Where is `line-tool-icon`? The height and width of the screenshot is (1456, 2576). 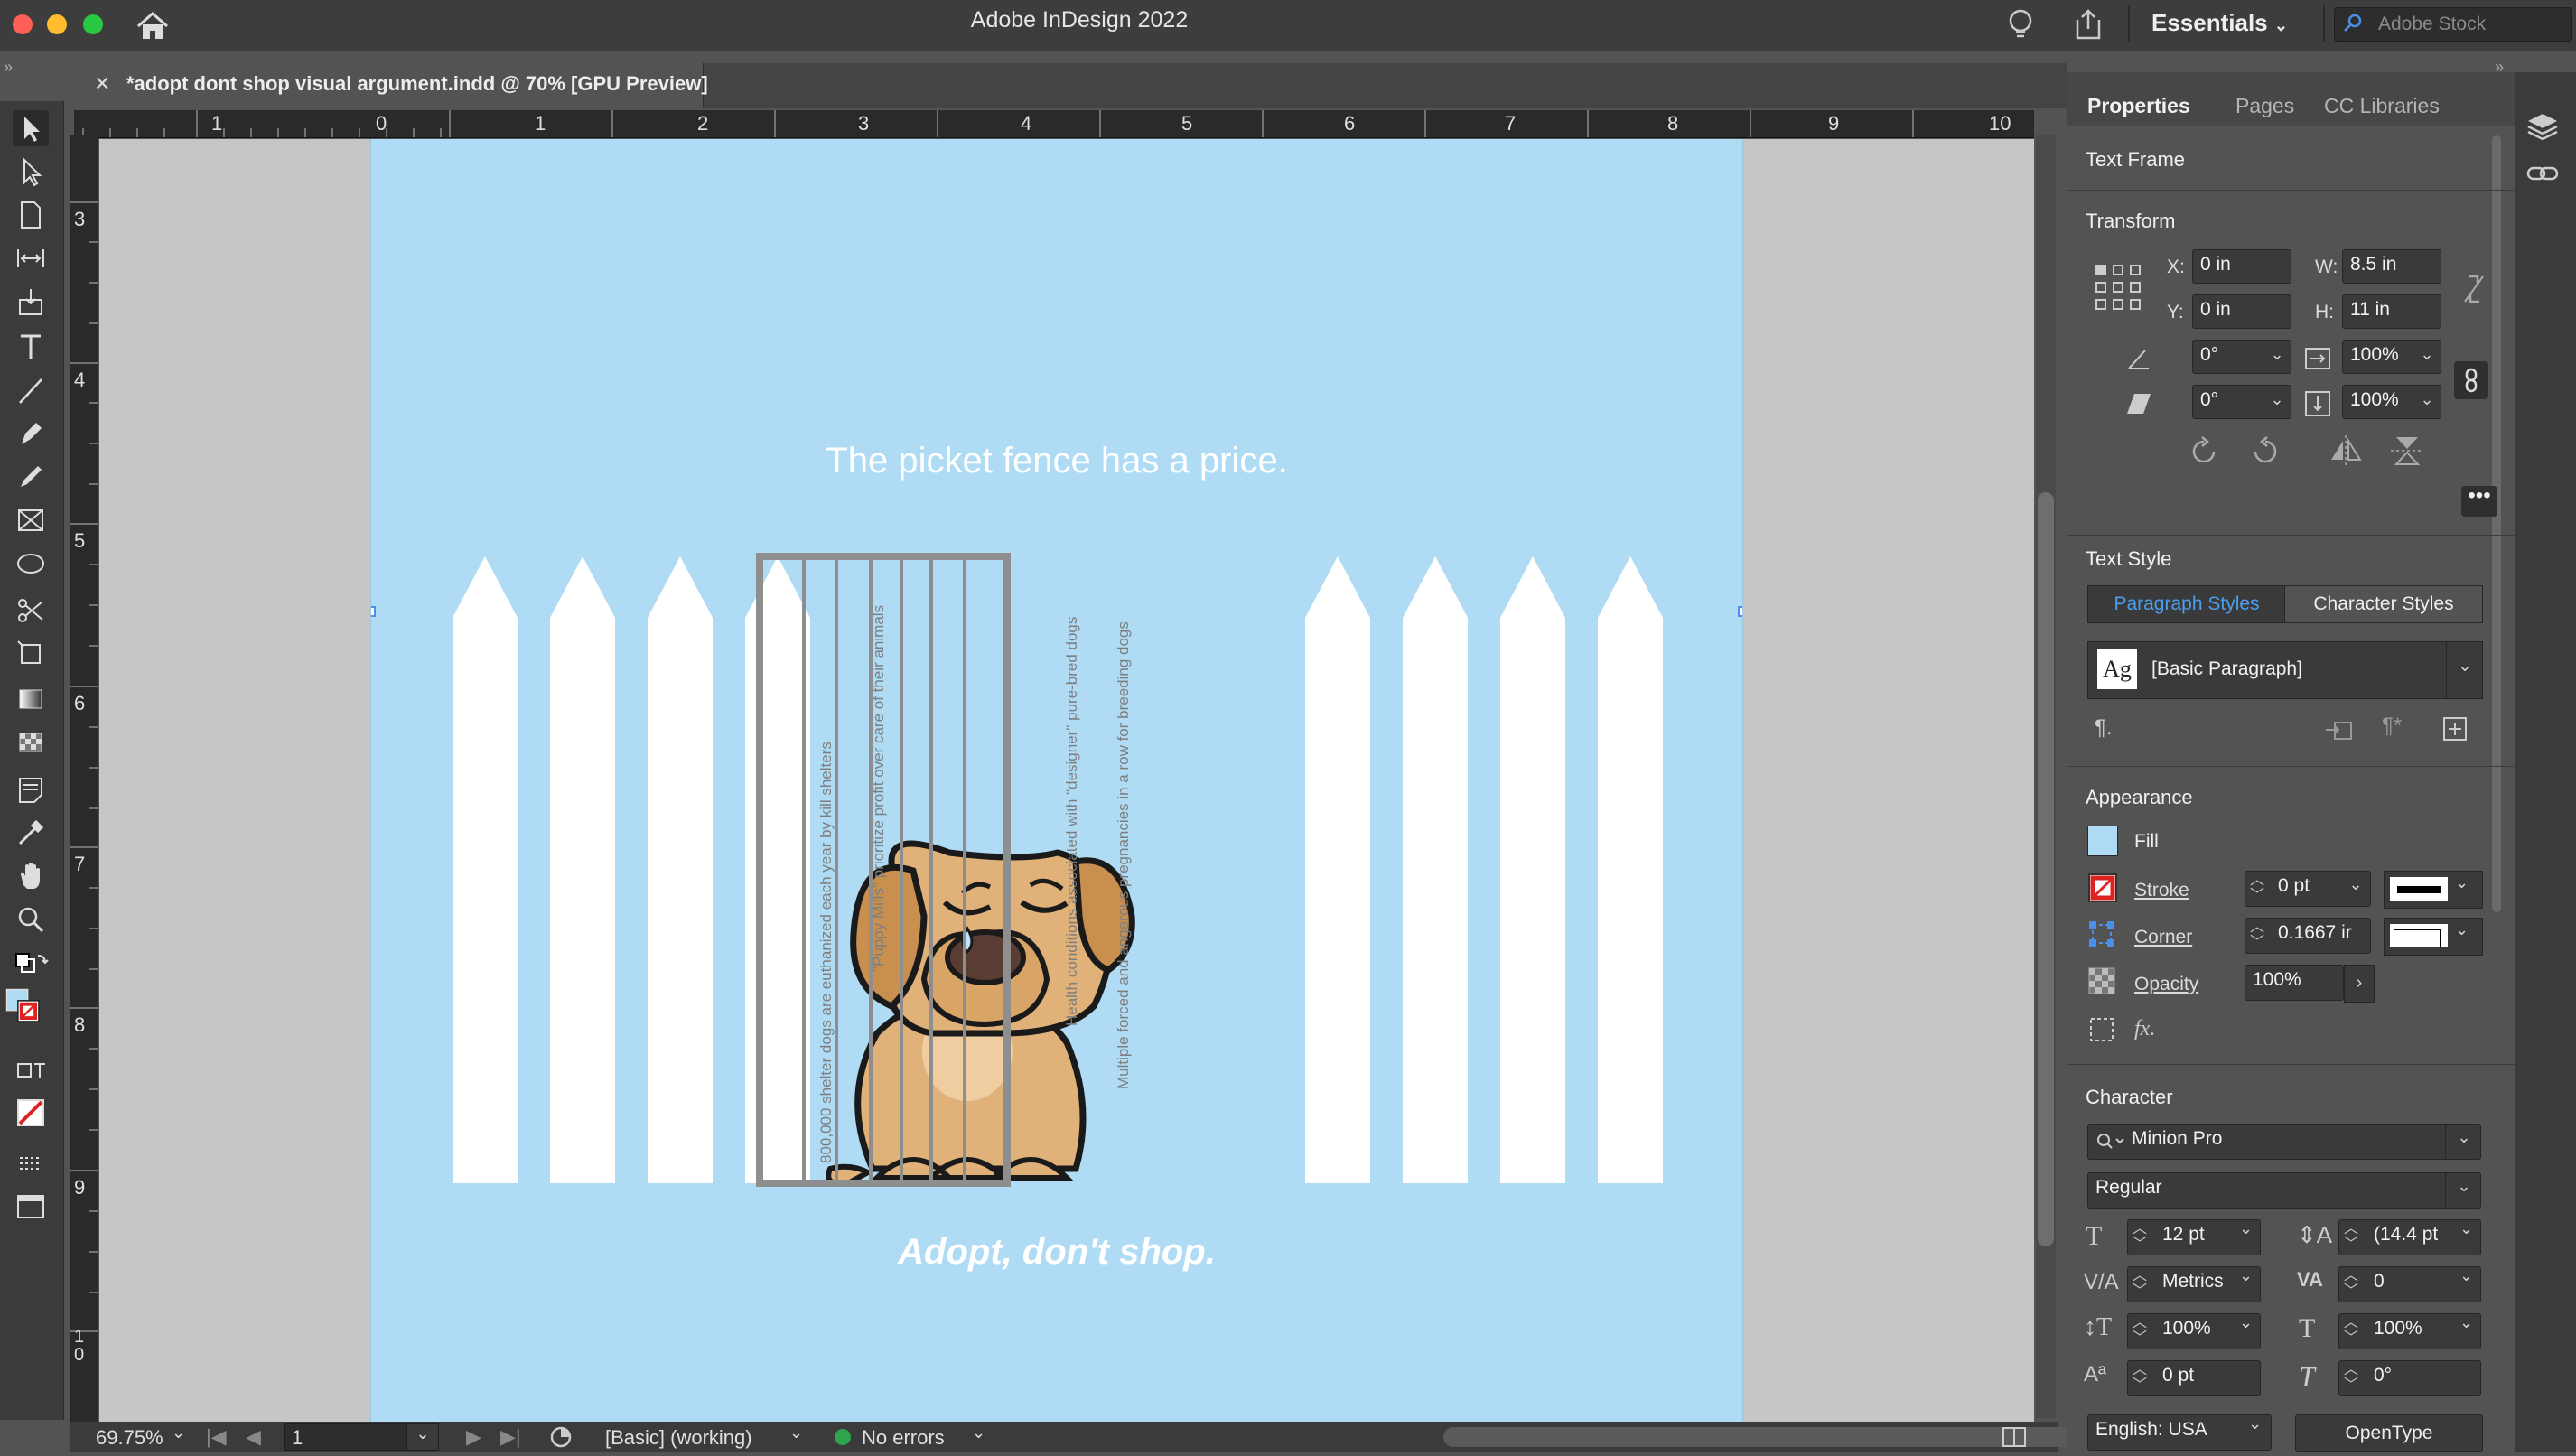 line-tool-icon is located at coordinates (31, 390).